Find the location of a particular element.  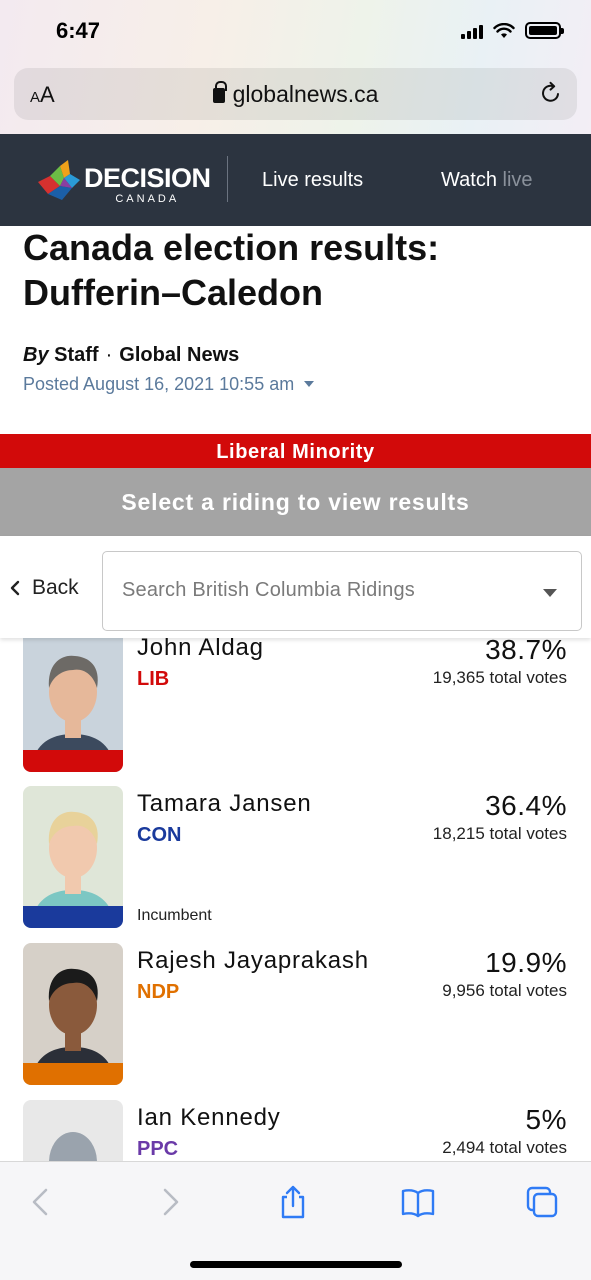

address-bar: AA globalnews.ca is located at coordinates (295, 94).